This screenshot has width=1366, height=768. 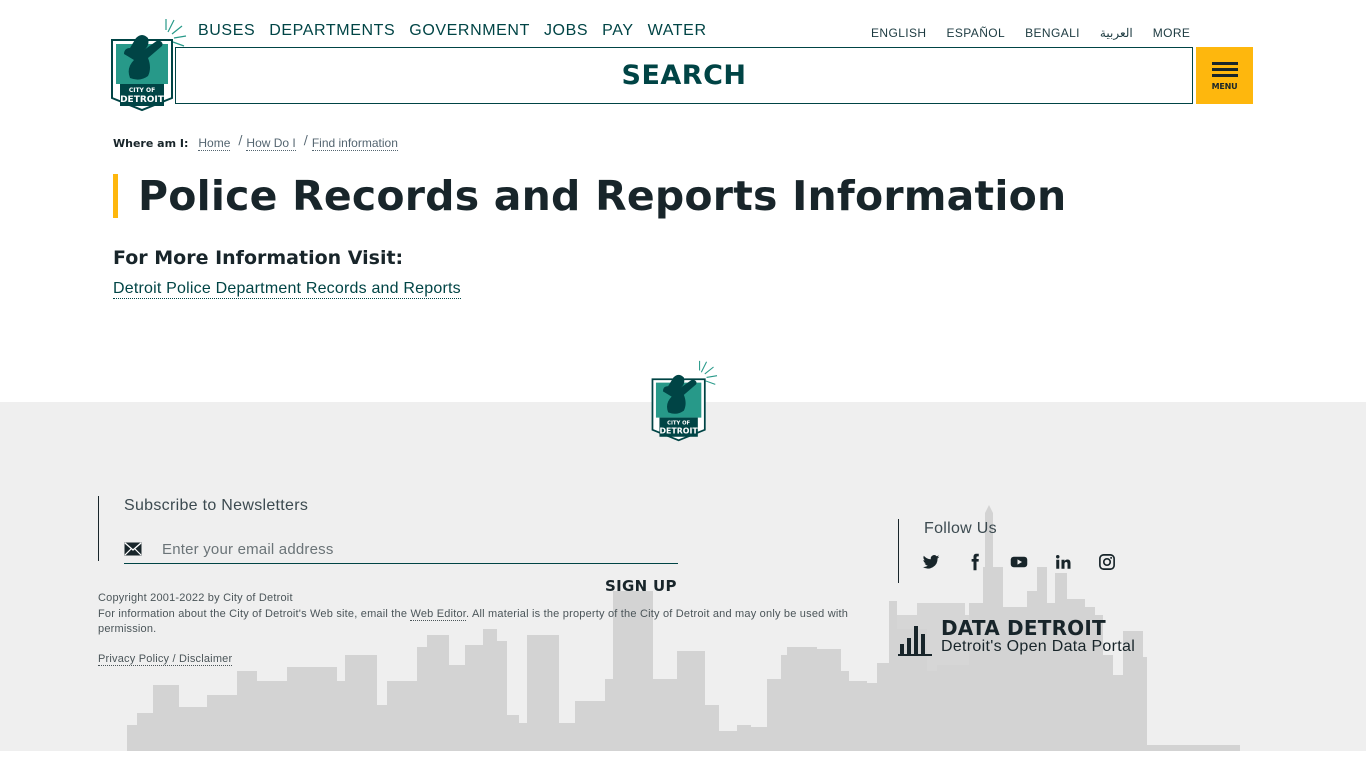 I want to click on page-title-block: Police Records and Reports Information, so click(x=590, y=196).